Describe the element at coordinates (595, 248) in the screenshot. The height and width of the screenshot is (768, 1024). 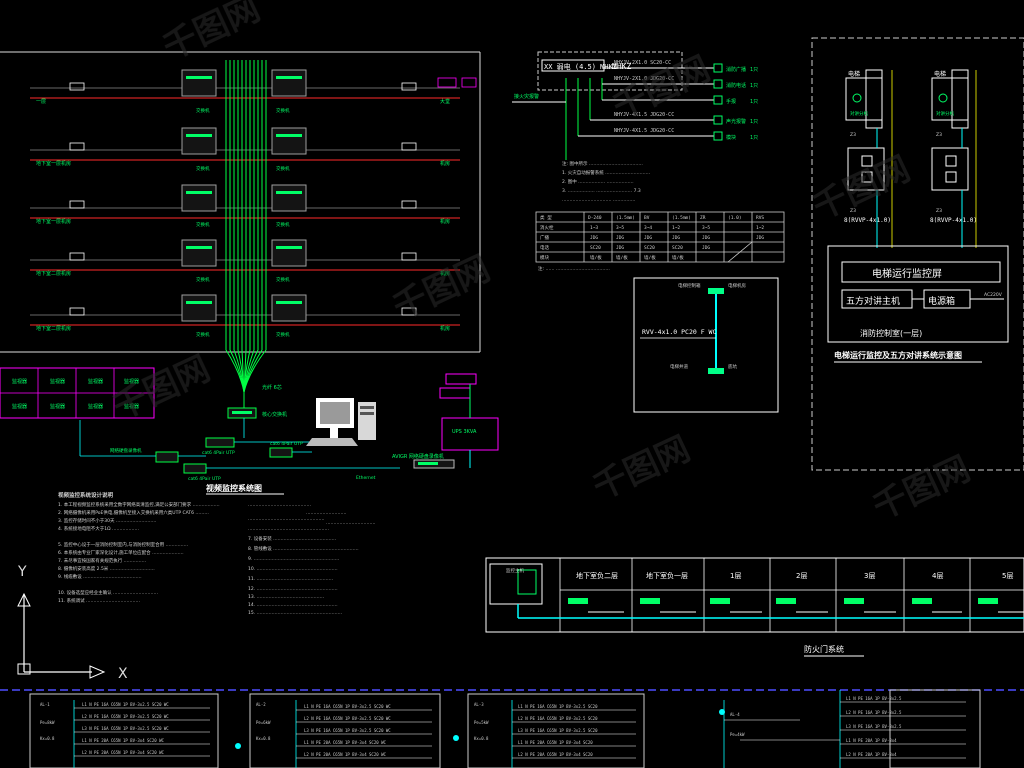
I see `svg-text: SC20` at that location.